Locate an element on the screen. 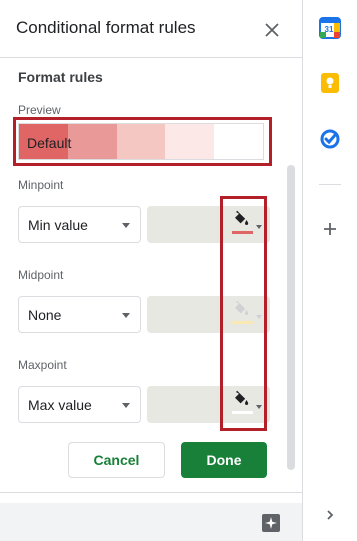 Image resolution: width=357 pixels, height=541 pixels. panel-scrollbar is located at coordinates (291, 317).